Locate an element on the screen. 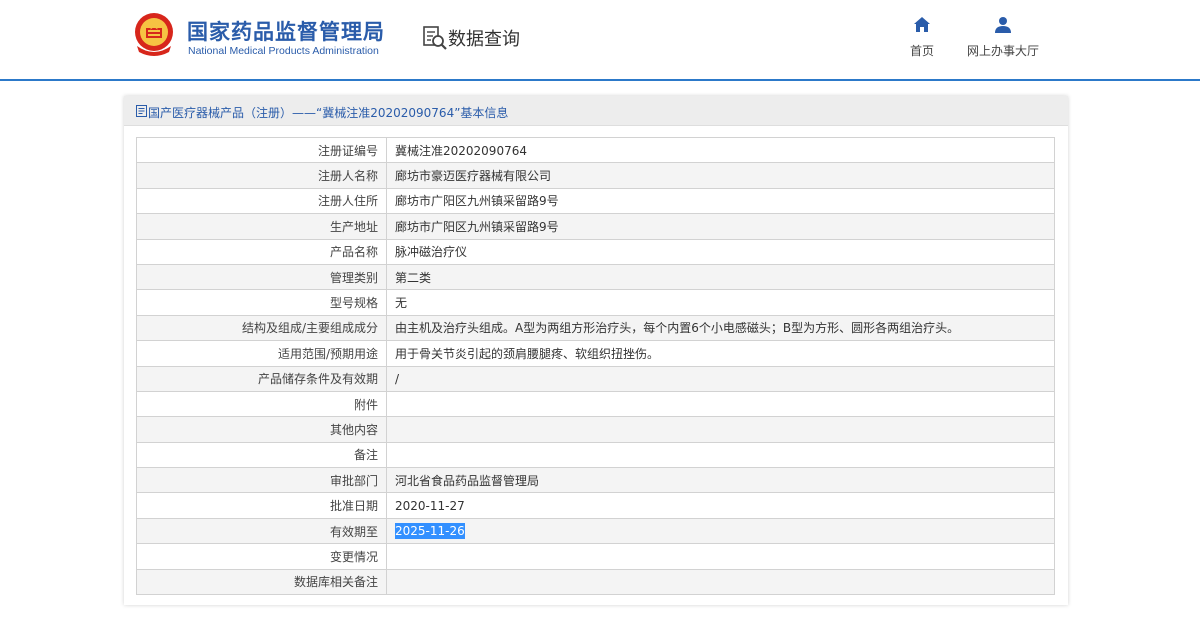 This screenshot has height=624, width=1200. table-row: 型号规格无 is located at coordinates (595, 302).